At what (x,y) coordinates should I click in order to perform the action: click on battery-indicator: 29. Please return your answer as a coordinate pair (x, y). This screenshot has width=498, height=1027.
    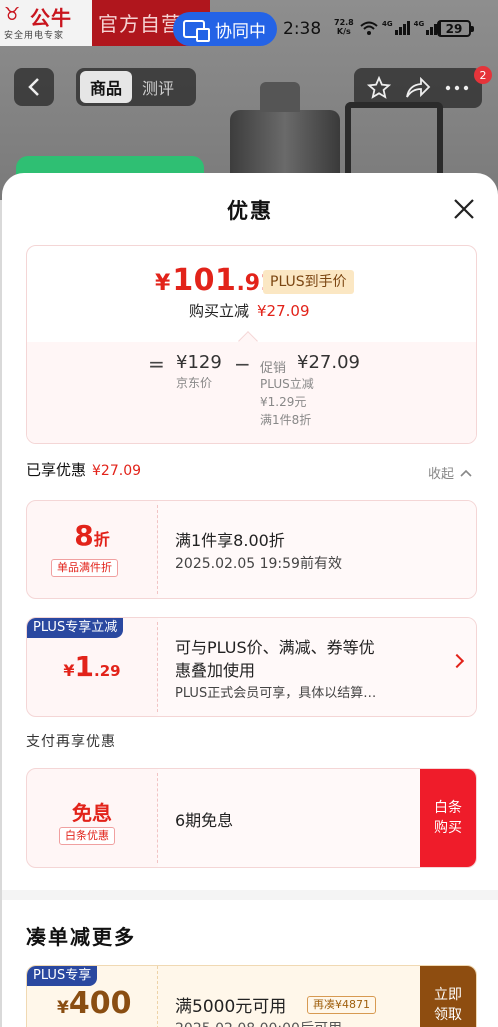
    Looking at the image, I should click on (455, 28).